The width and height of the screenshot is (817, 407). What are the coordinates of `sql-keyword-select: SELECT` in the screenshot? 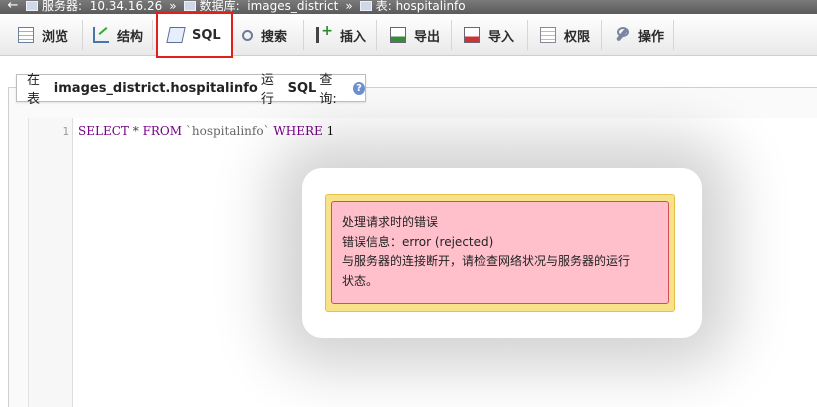 It's located at (103, 131).